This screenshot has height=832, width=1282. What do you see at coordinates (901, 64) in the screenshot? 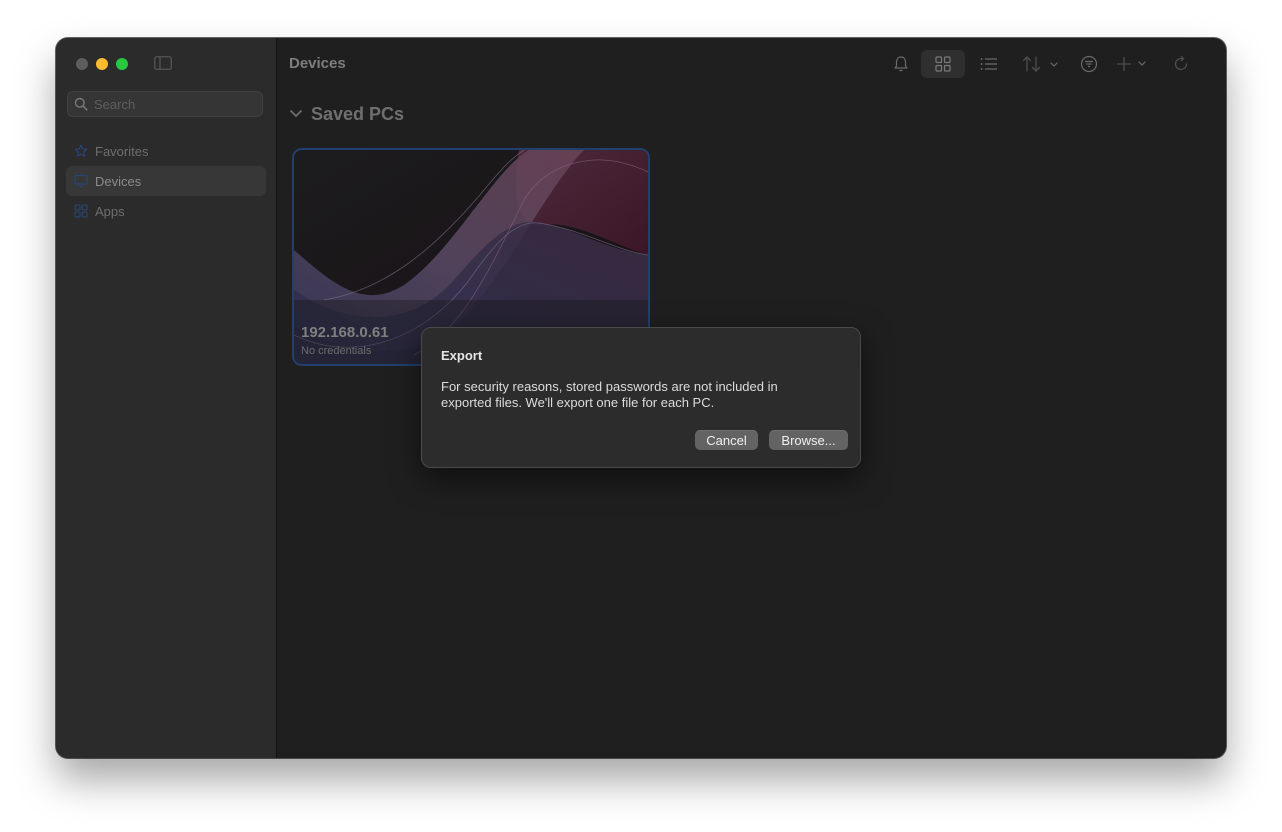
I see `bell-icon` at bounding box center [901, 64].